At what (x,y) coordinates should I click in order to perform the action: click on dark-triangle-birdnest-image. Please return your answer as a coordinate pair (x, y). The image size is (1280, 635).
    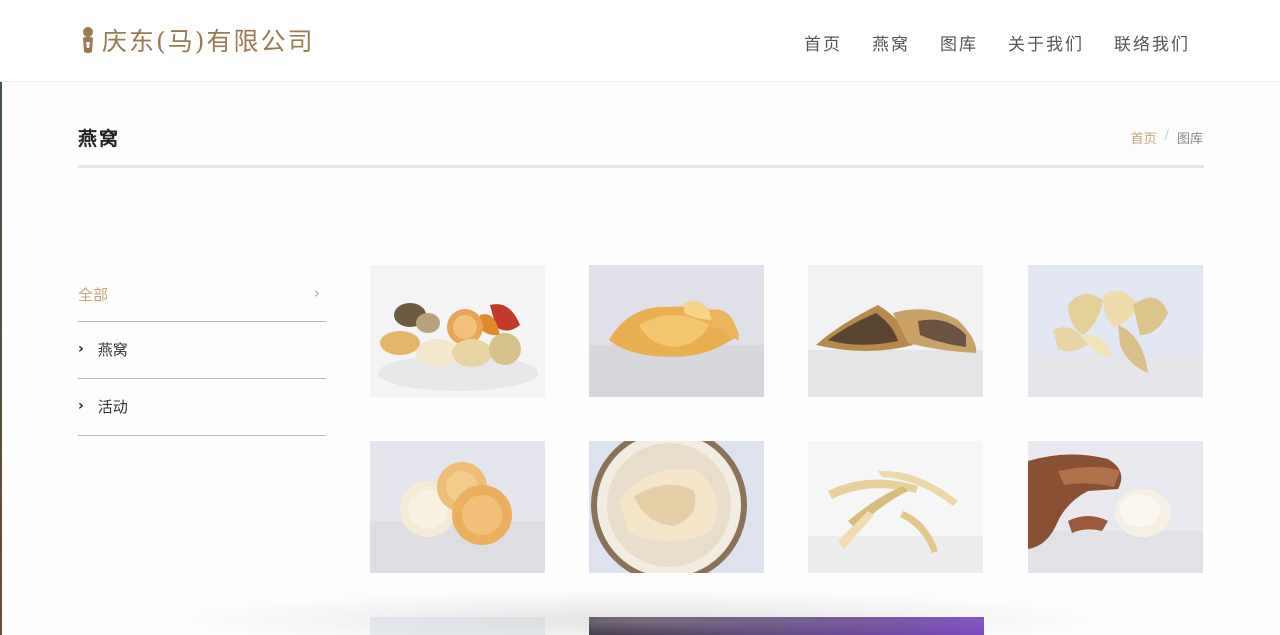
    Looking at the image, I should click on (895, 331).